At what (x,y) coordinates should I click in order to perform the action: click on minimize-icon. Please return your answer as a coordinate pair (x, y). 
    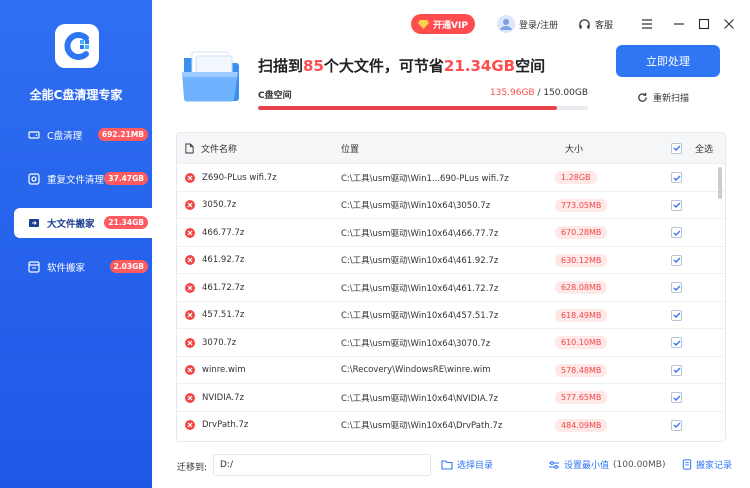
    Looking at the image, I should click on (679, 24).